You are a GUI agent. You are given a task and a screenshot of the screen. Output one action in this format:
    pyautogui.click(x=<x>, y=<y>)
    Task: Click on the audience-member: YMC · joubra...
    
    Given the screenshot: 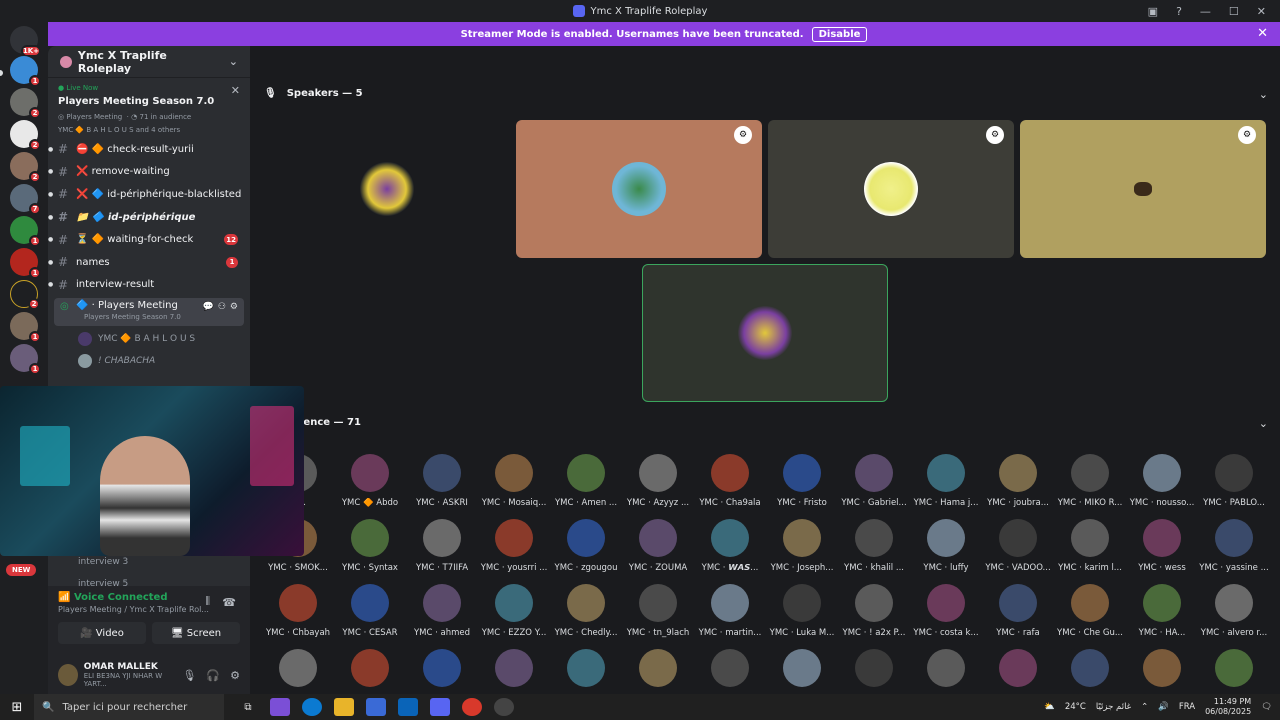 What is the action you would take?
    pyautogui.click(x=1018, y=485)
    